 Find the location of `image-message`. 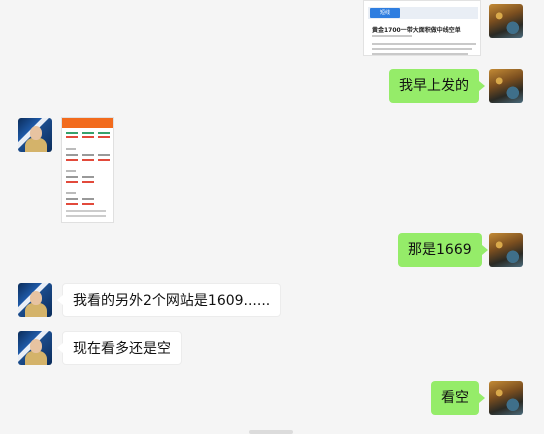

image-message is located at coordinates (87, 170).